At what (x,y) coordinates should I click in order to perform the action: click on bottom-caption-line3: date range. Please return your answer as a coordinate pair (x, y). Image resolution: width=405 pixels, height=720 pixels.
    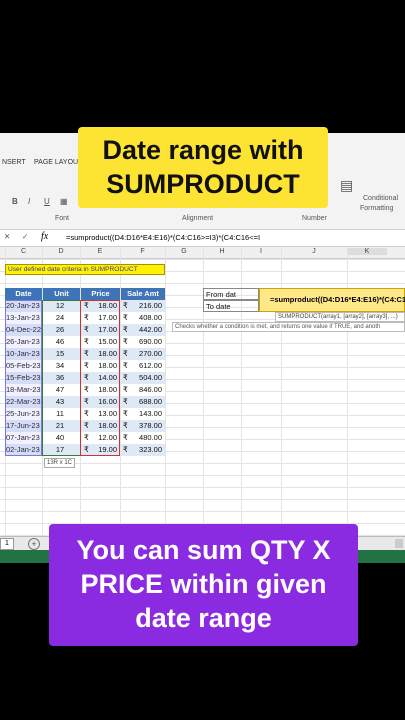
    Looking at the image, I should click on (203, 618).